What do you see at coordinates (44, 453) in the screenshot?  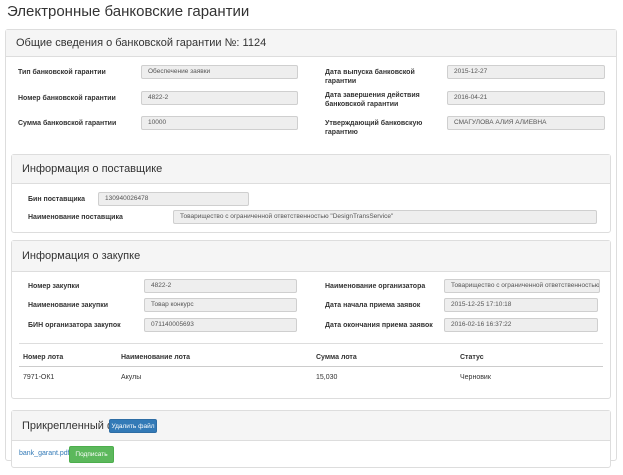 I see `attached-file-link: bank_garant.pdf` at bounding box center [44, 453].